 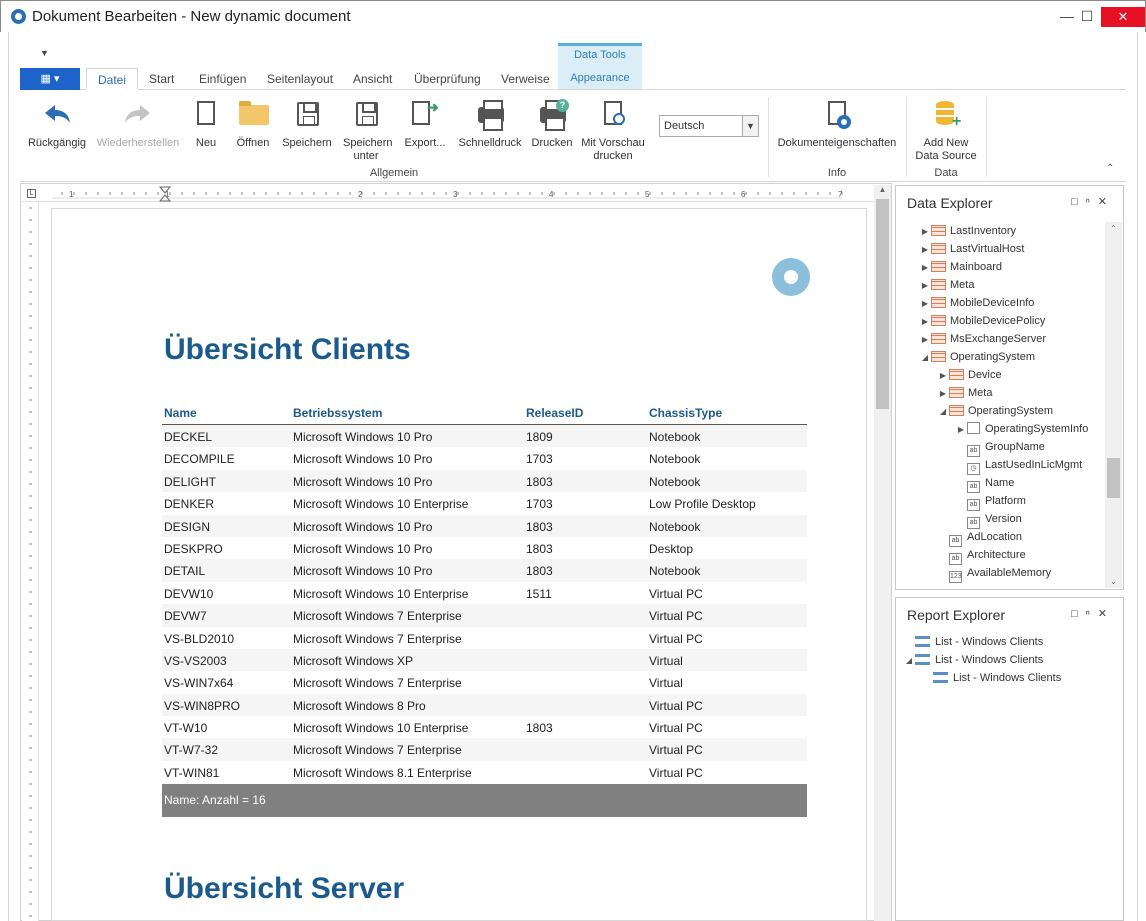 What do you see at coordinates (647, 194) in the screenshot?
I see `ruler-label: 5` at bounding box center [647, 194].